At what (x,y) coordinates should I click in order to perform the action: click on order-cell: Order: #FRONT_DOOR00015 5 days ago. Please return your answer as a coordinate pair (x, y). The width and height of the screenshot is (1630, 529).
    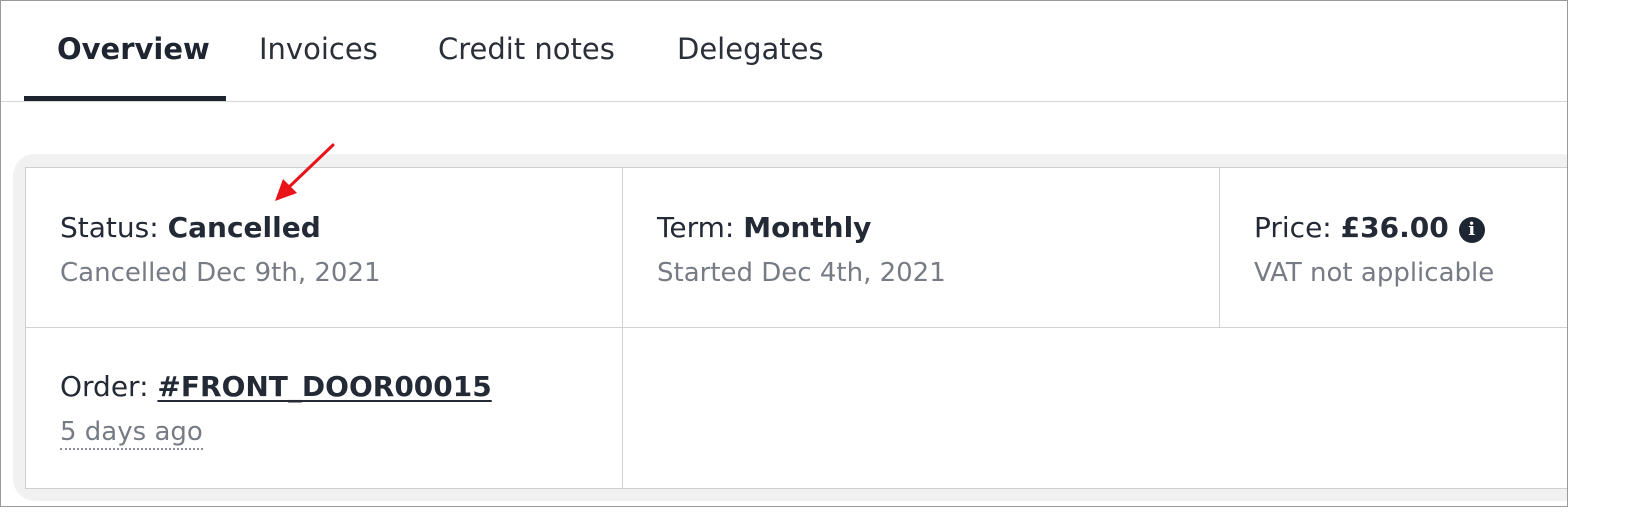
    Looking at the image, I should click on (276, 410).